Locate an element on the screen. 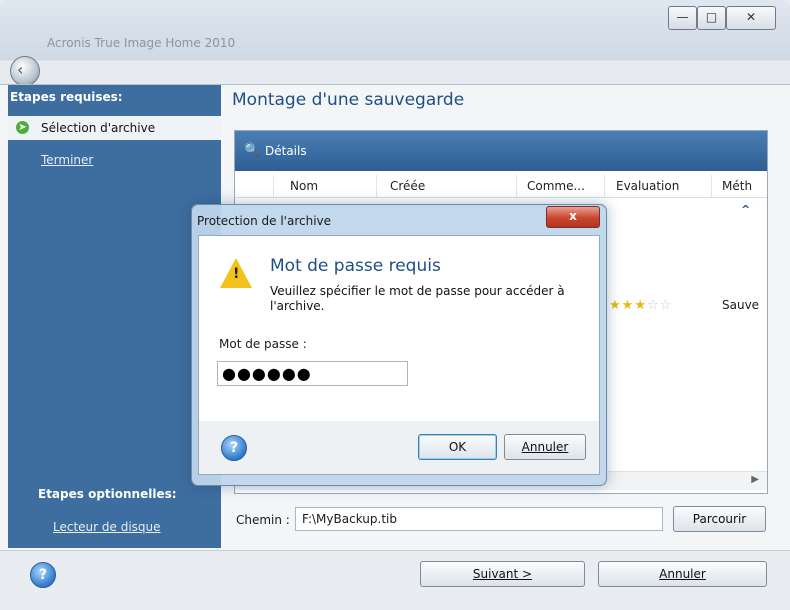 This screenshot has height=610, width=790. dialog-close-button: x is located at coordinates (573, 217).